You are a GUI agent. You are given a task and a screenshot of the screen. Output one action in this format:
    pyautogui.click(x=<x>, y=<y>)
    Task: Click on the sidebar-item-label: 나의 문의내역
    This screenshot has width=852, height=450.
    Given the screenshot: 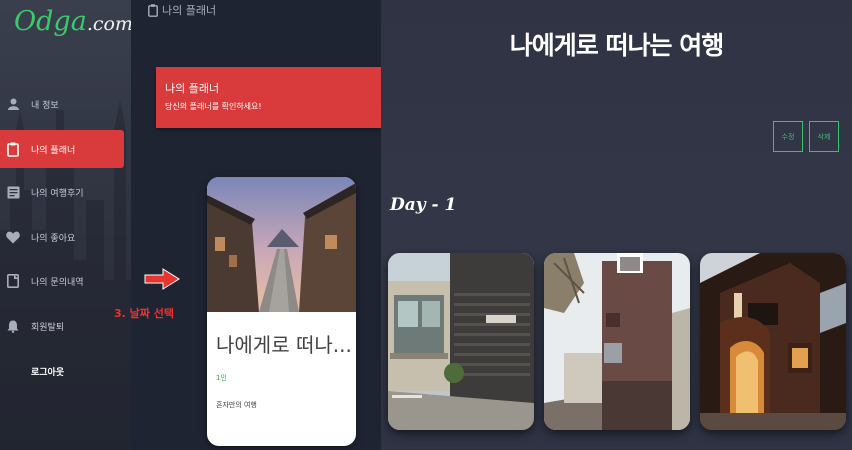 What is the action you would take?
    pyautogui.click(x=57, y=282)
    